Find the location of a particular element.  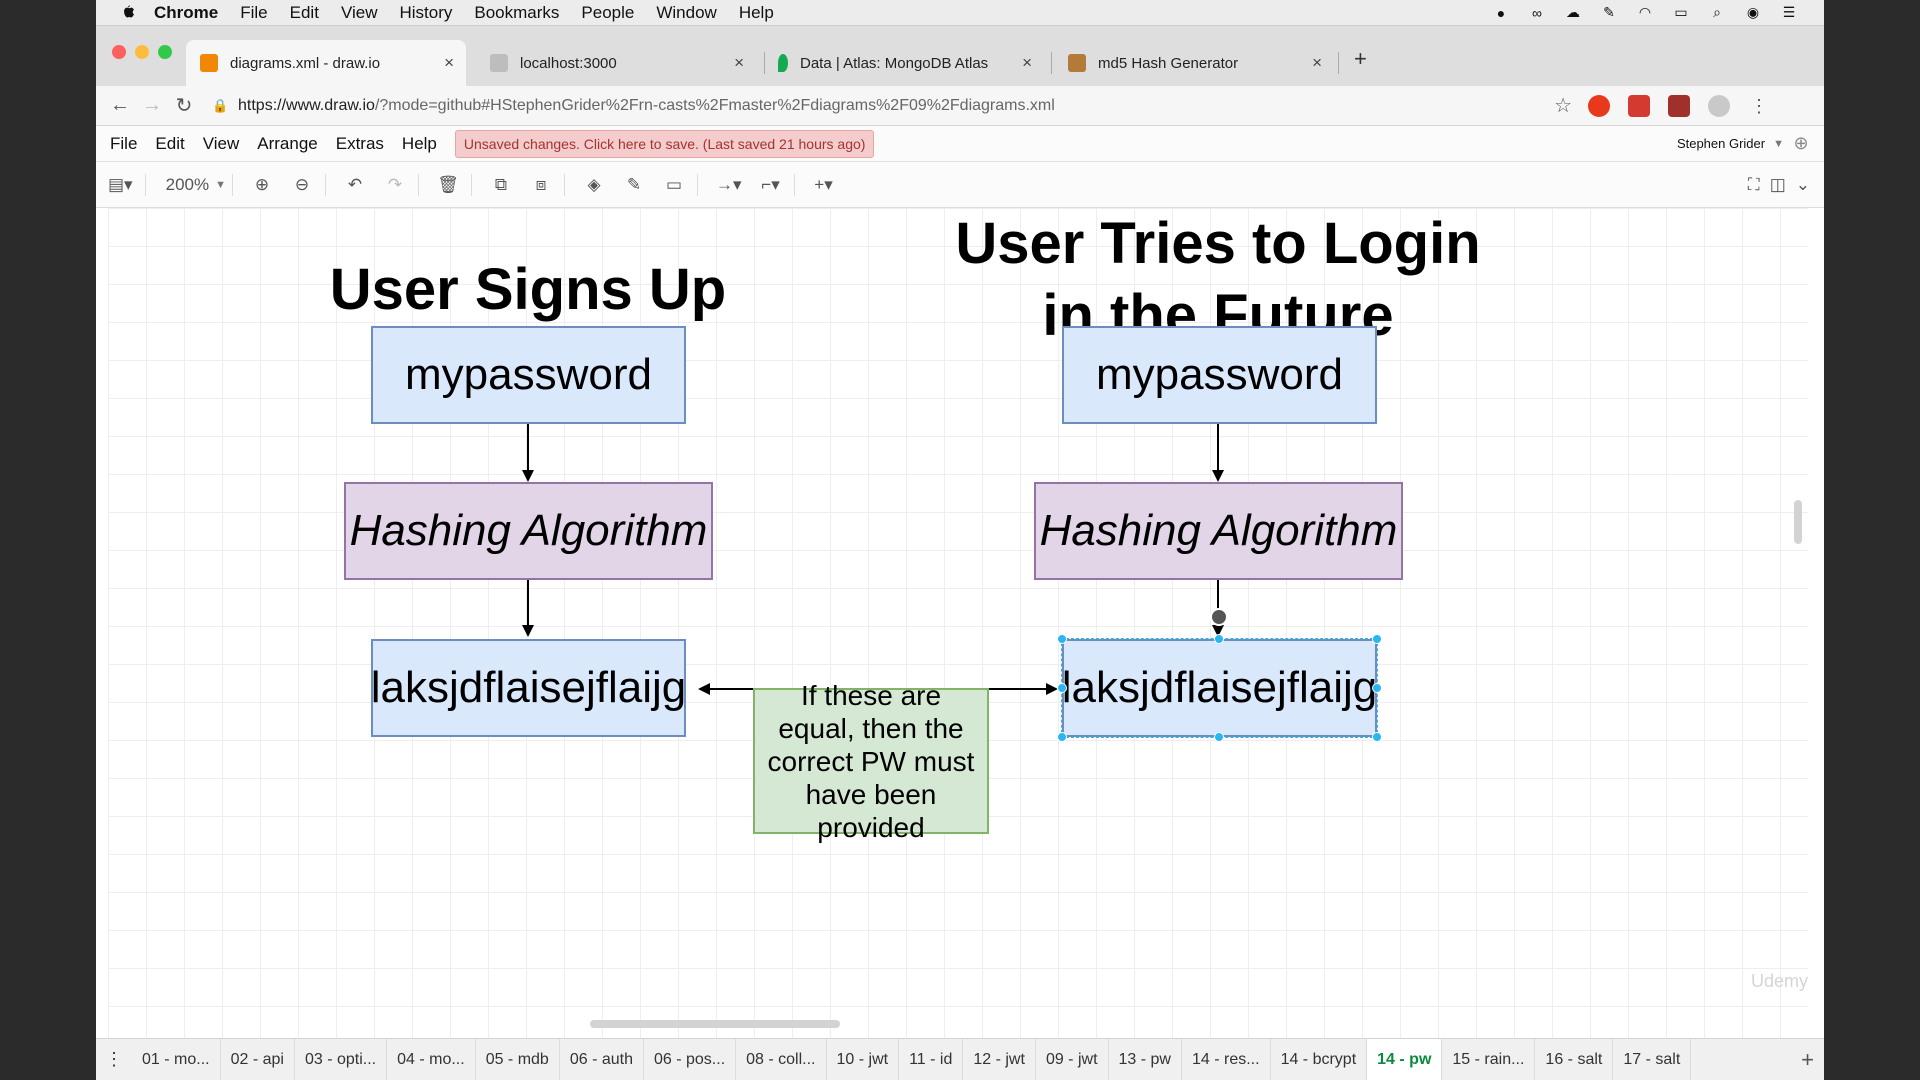

page-tab: 11 - id is located at coordinates (931, 1059).